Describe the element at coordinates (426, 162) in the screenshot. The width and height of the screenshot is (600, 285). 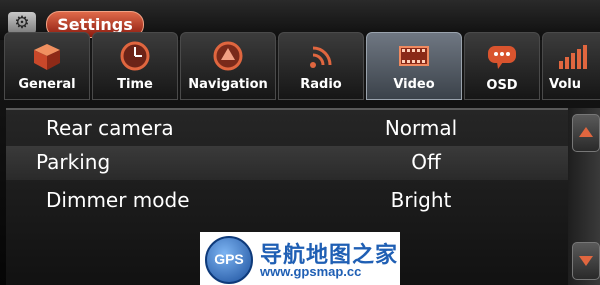
I see `setting-value: Off` at that location.